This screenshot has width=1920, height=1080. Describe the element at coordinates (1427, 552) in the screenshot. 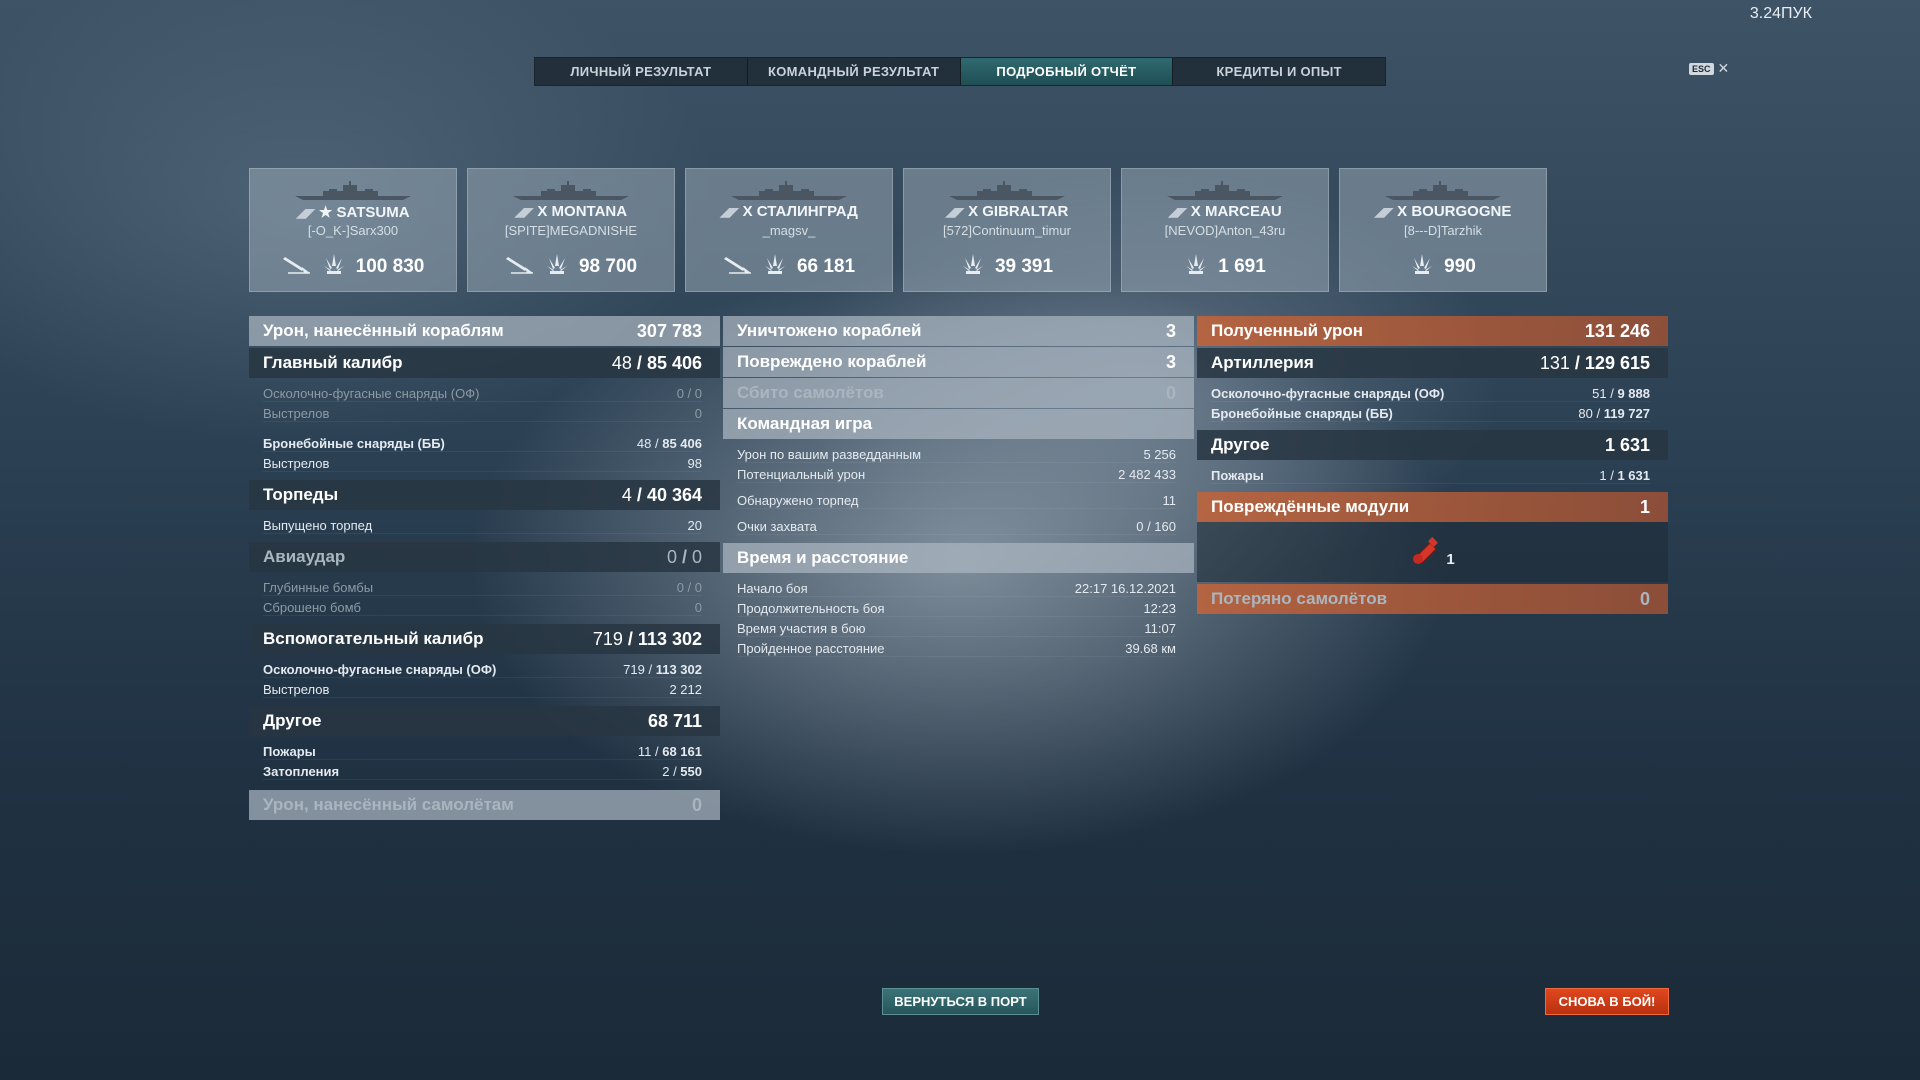

I see `engine-module-icon` at that location.